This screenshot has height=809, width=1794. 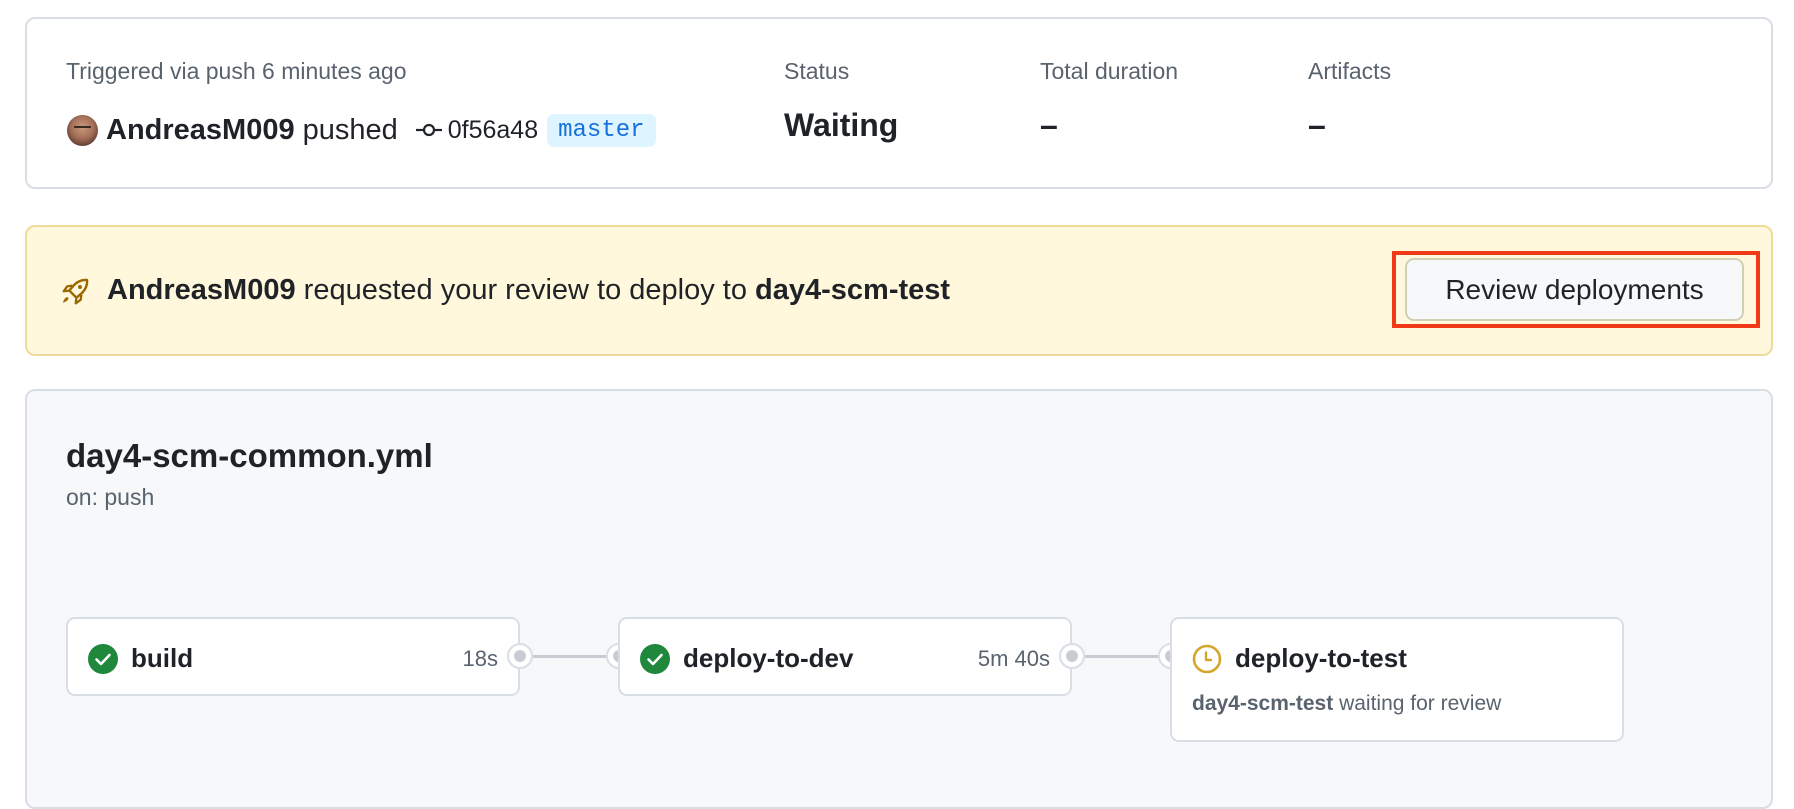 What do you see at coordinates (162, 658) in the screenshot?
I see `job-name: build` at bounding box center [162, 658].